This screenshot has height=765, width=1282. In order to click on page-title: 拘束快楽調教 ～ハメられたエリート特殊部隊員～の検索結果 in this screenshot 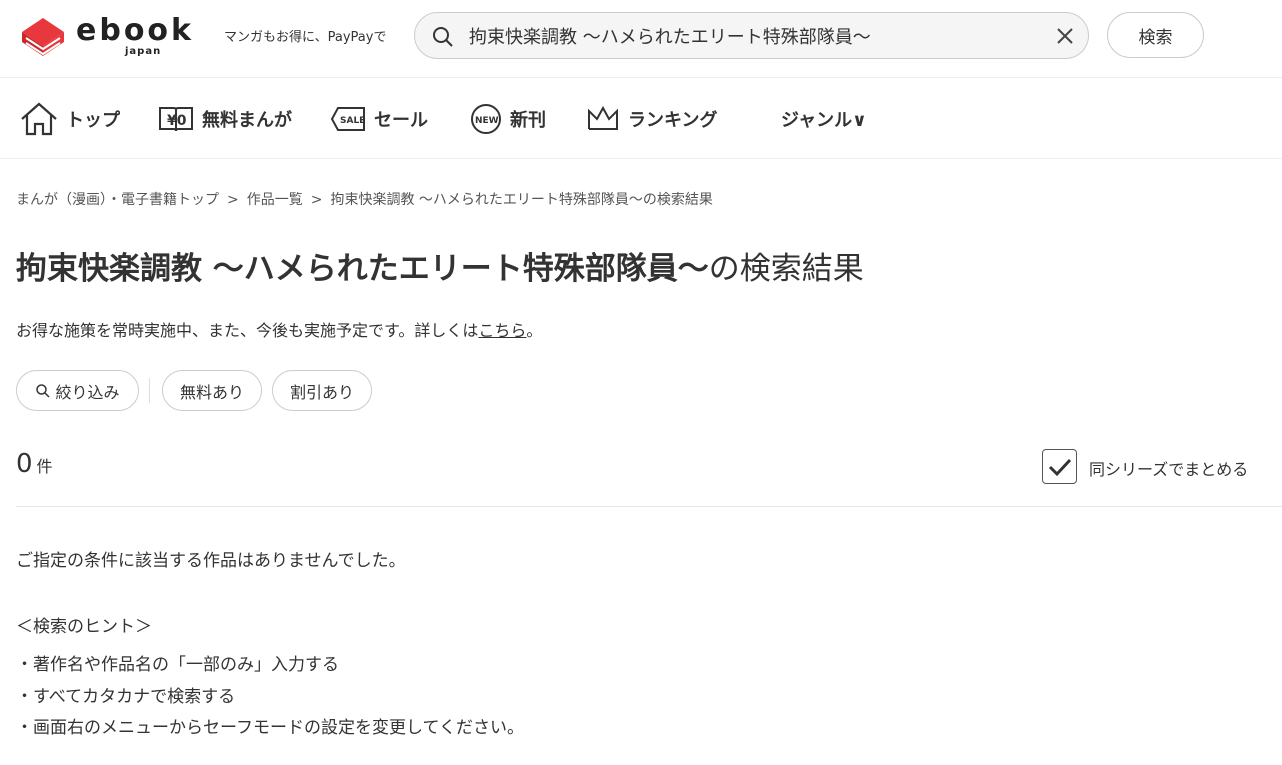, I will do `click(440, 265)`.